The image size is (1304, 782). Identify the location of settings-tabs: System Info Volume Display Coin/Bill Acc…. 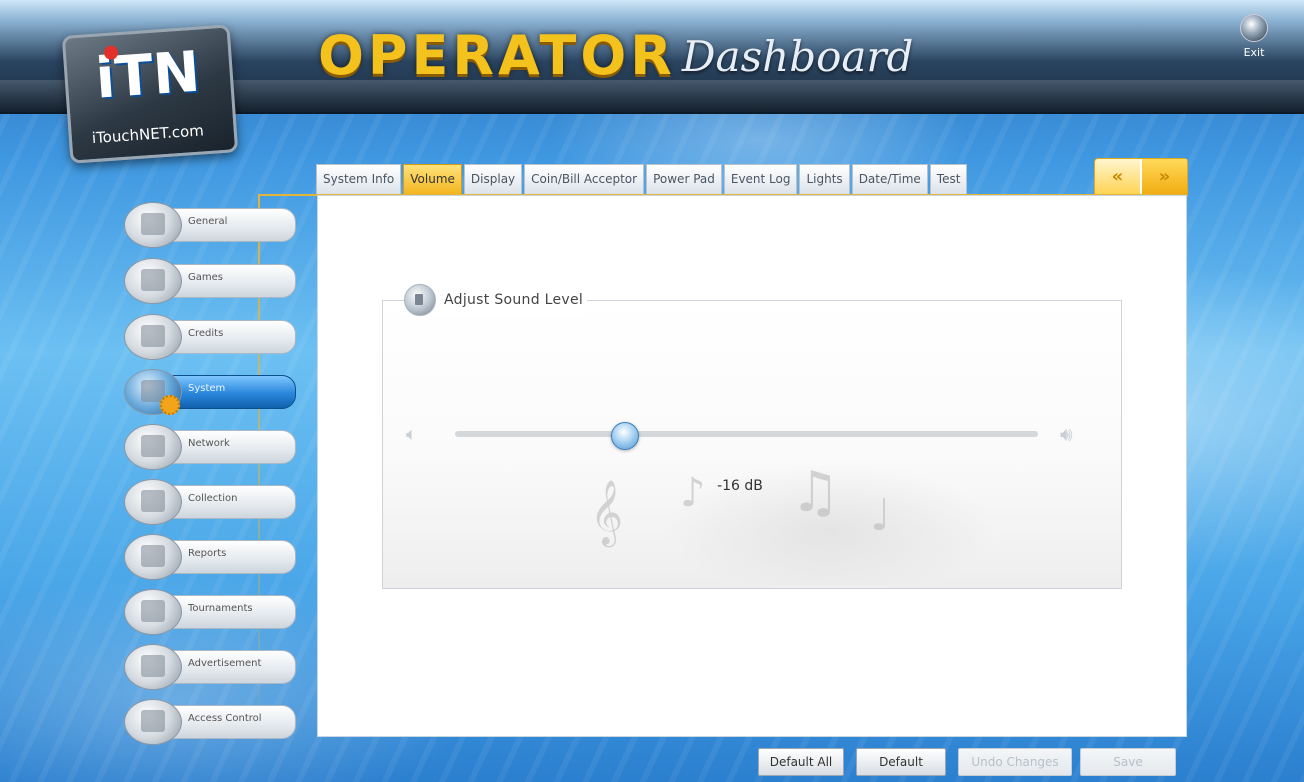
(642, 179).